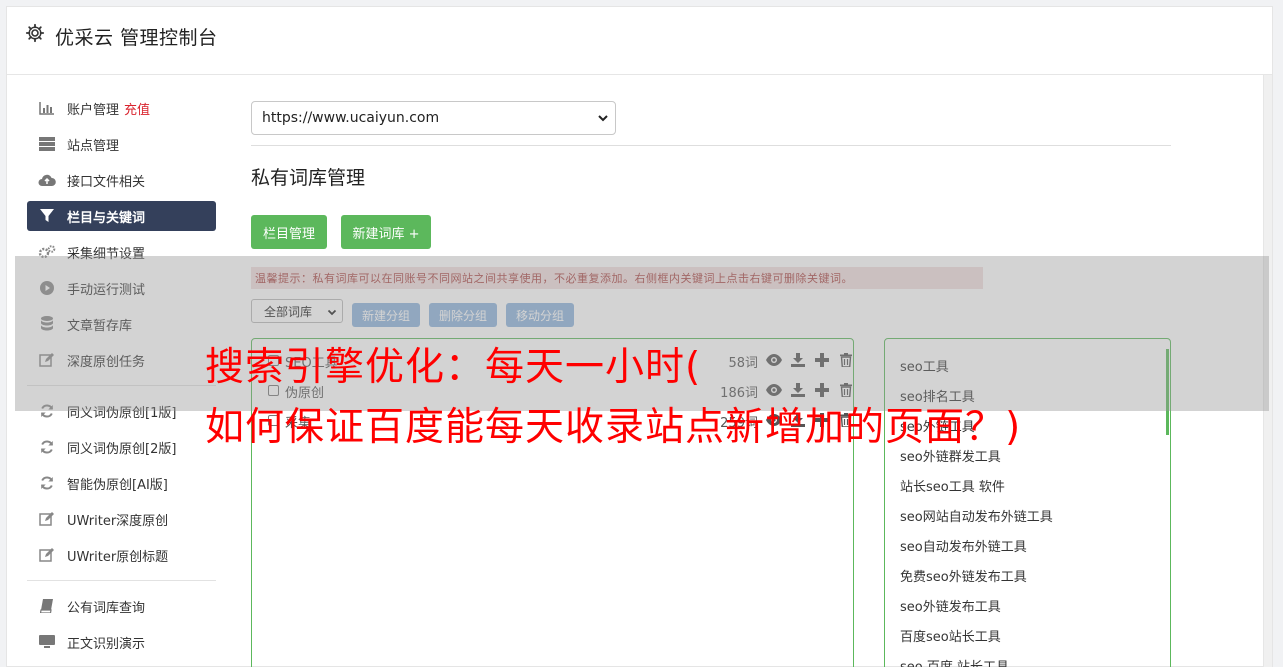 The height and width of the screenshot is (667, 1283). I want to click on top-header: 优采云 管理控制台, so click(639, 41).